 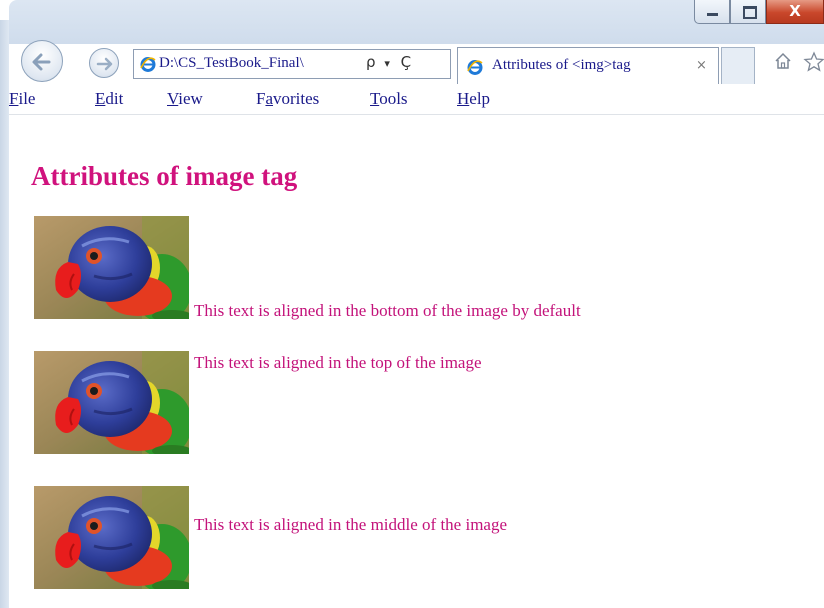 What do you see at coordinates (783, 61) in the screenshot?
I see `home-icon` at bounding box center [783, 61].